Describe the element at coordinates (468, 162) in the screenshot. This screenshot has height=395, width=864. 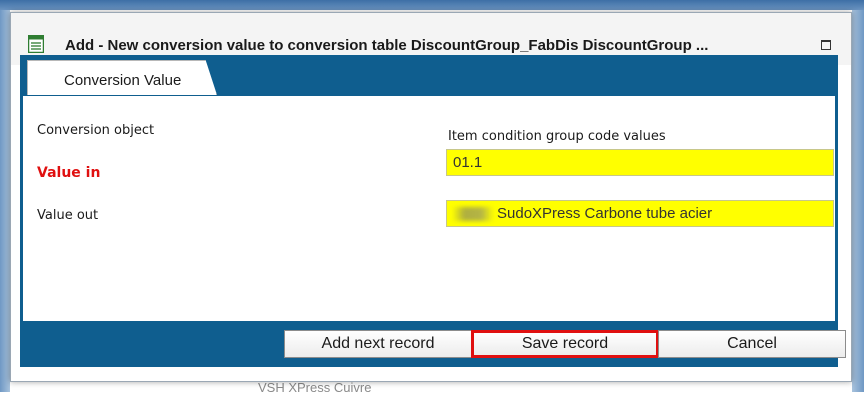
I see `value-in-text: 01.1` at that location.